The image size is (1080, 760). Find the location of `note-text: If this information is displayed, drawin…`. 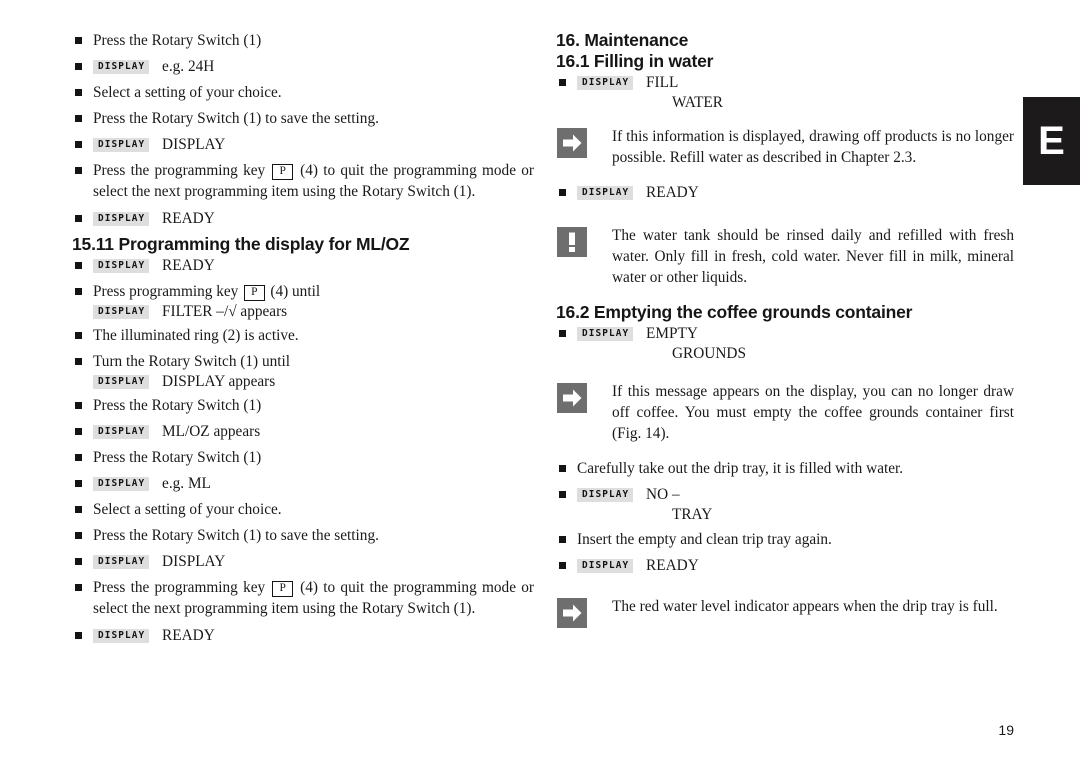

note-text: If this information is displayed, drawin… is located at coordinates (813, 147).